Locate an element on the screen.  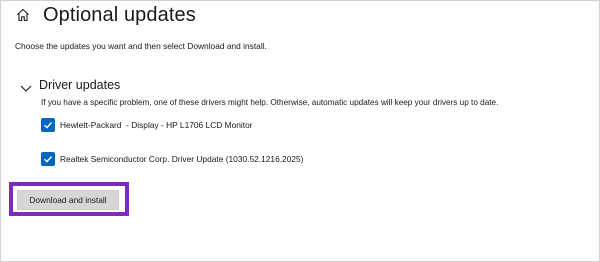
page-header: Optional updates is located at coordinates (105, 15).